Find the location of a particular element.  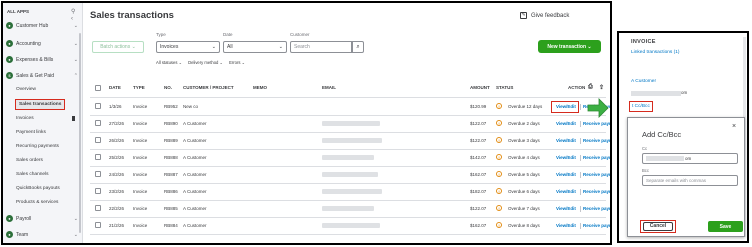

col-customer: CUSTOMER / PROJECT is located at coordinates (208, 87).